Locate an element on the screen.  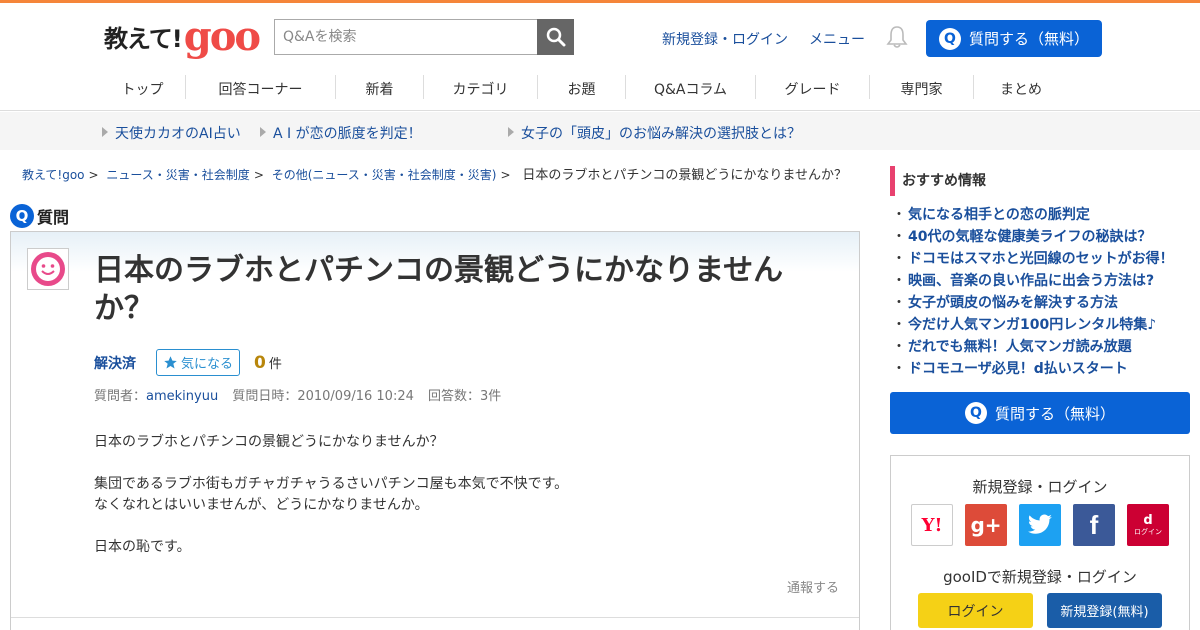
recommend-heading: おすすめ情報 is located at coordinates (1040, 181).